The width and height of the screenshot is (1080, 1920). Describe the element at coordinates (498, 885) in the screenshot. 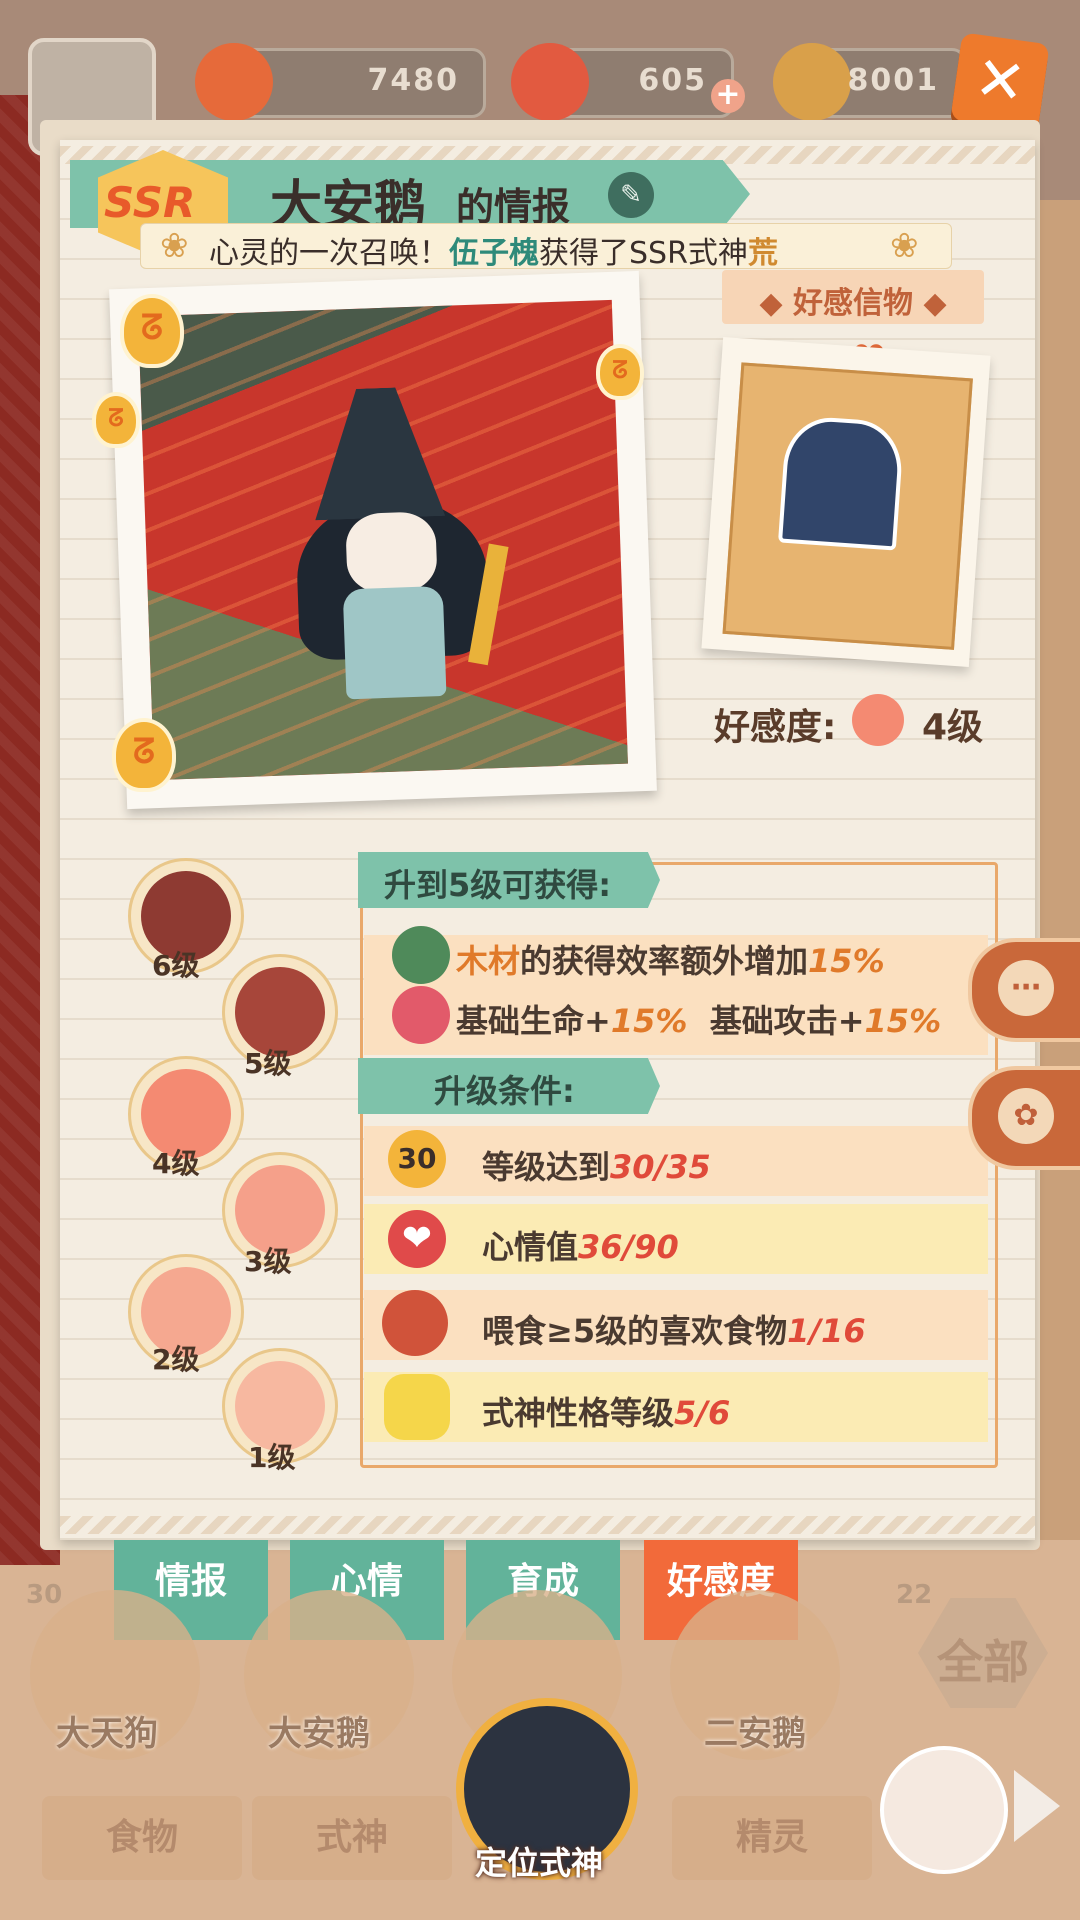

I see `reward-title: 升到5级可获得:` at that location.